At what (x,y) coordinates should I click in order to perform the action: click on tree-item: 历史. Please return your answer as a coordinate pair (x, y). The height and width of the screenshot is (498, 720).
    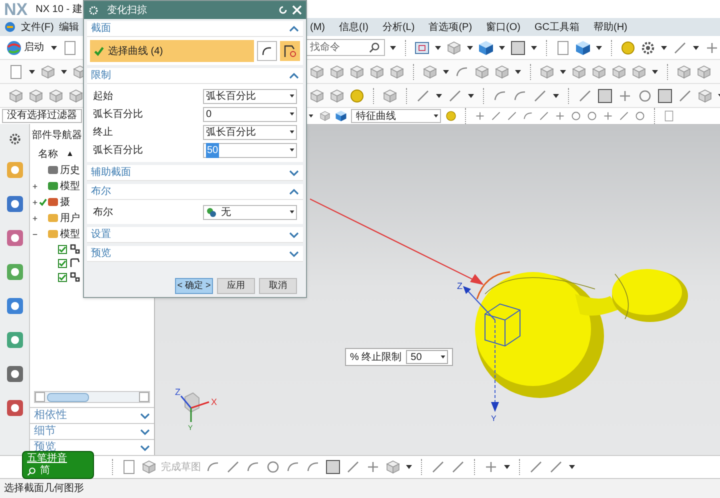
    Looking at the image, I should click on (70, 170).